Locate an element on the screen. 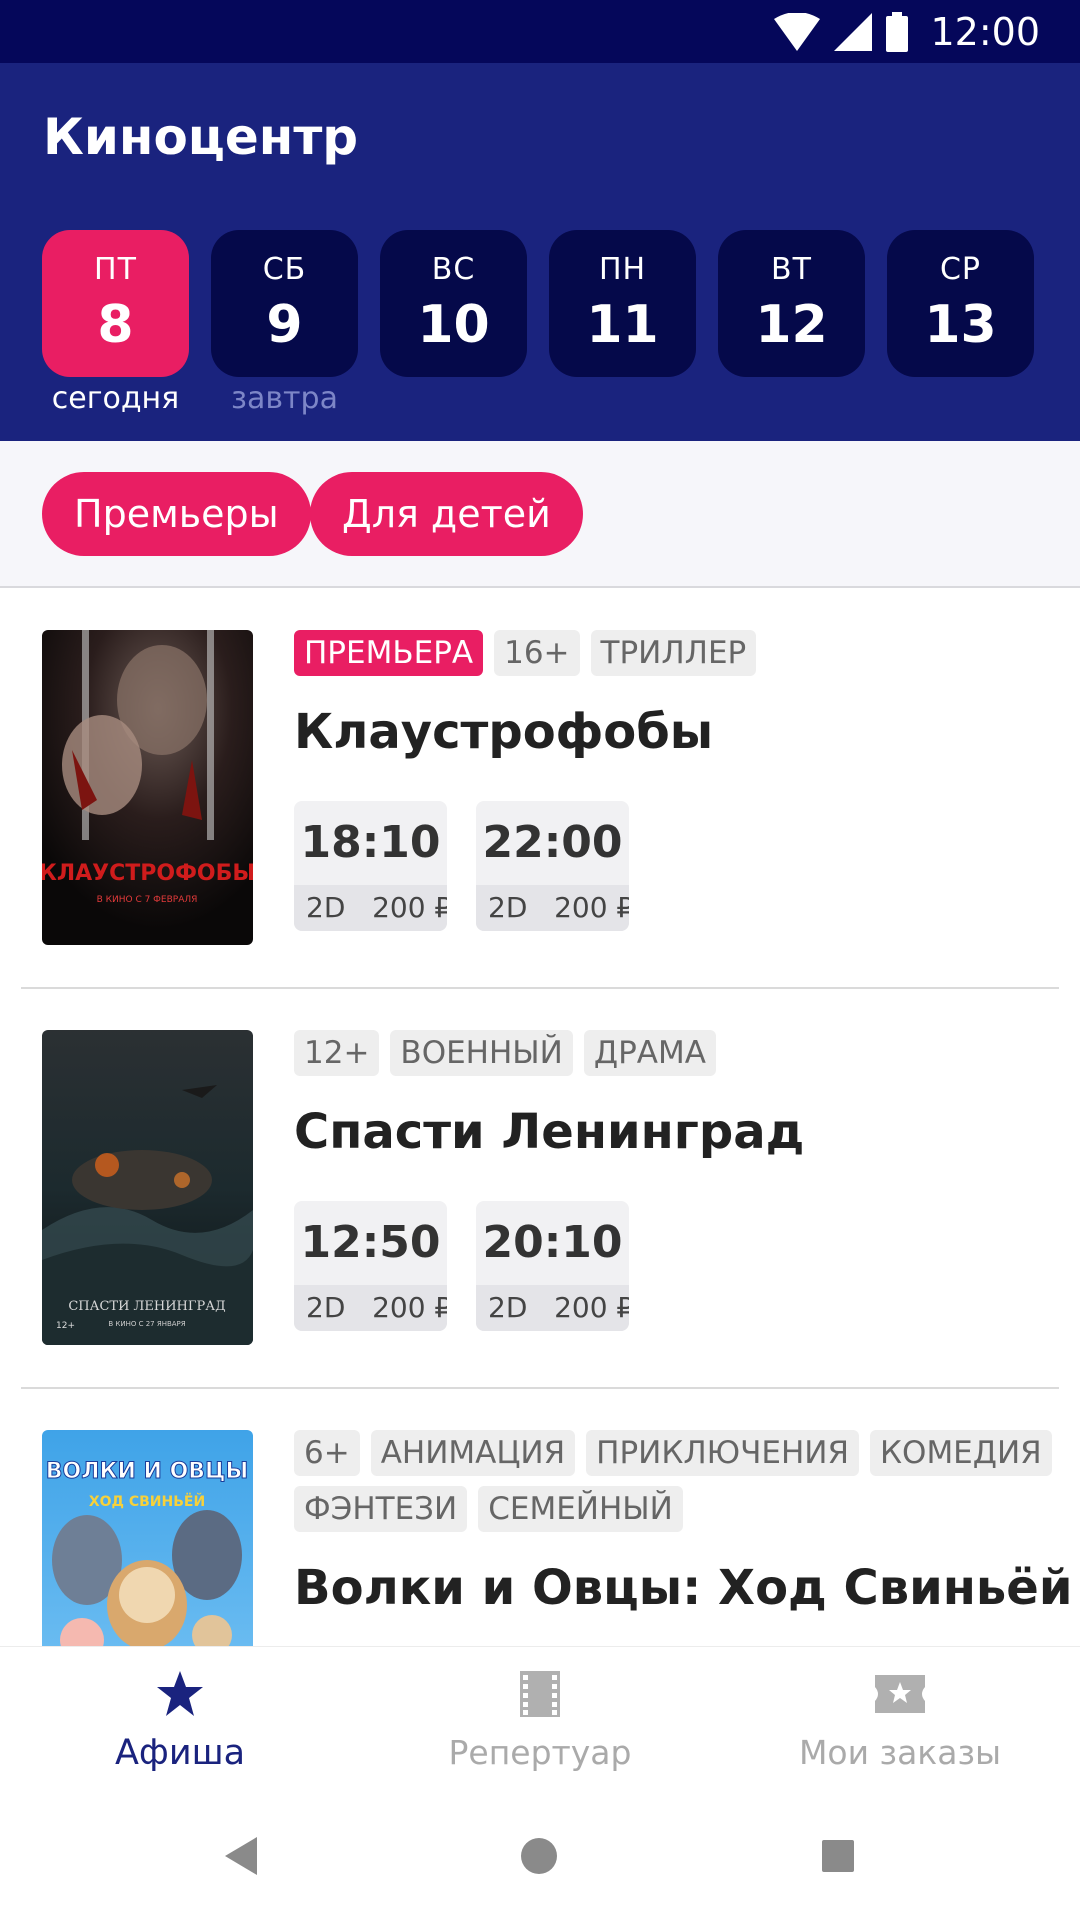 The image size is (1080, 1920). movie-title: Волки и Овцы: Ход Свиньёй is located at coordinates (683, 1588).